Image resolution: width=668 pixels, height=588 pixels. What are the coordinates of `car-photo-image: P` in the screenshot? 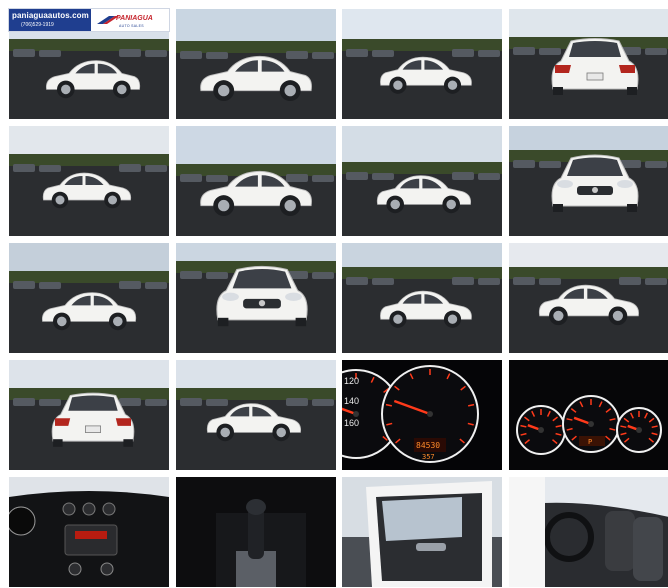 It's located at (588, 415).